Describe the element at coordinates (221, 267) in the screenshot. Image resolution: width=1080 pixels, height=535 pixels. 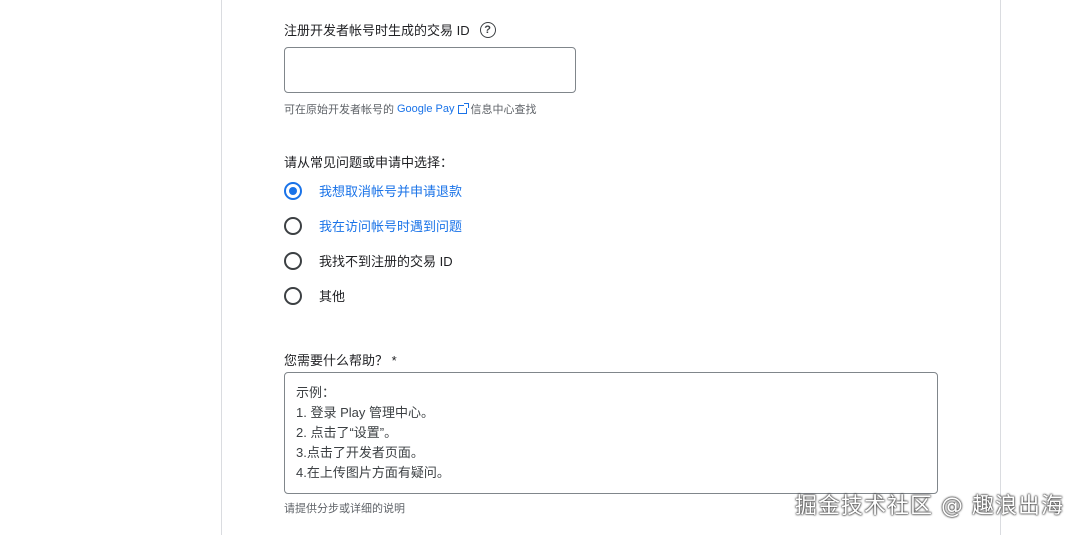
I see `content-border-left` at that location.